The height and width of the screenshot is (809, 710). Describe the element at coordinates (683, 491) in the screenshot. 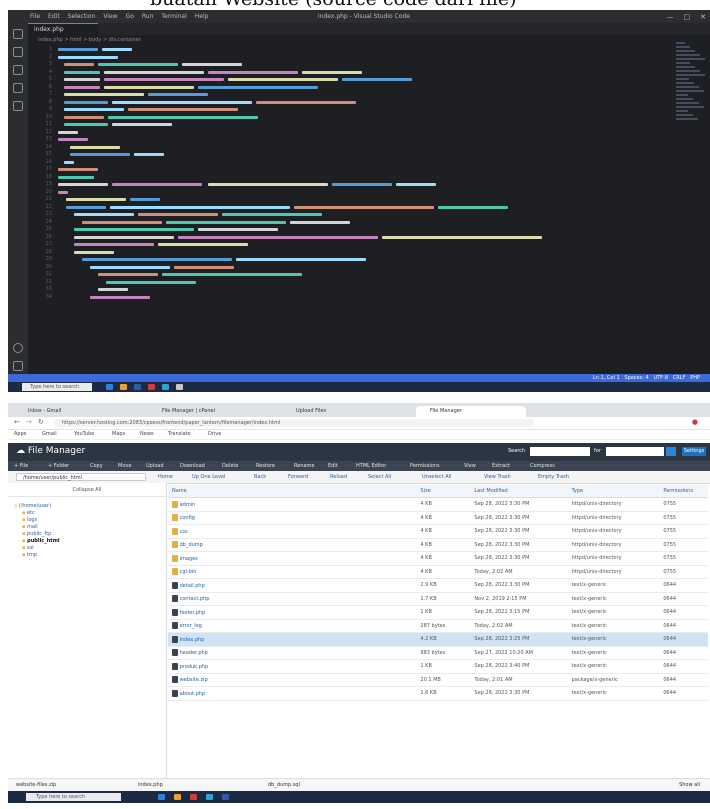

I see `column-header-permissions: Permissions` at that location.